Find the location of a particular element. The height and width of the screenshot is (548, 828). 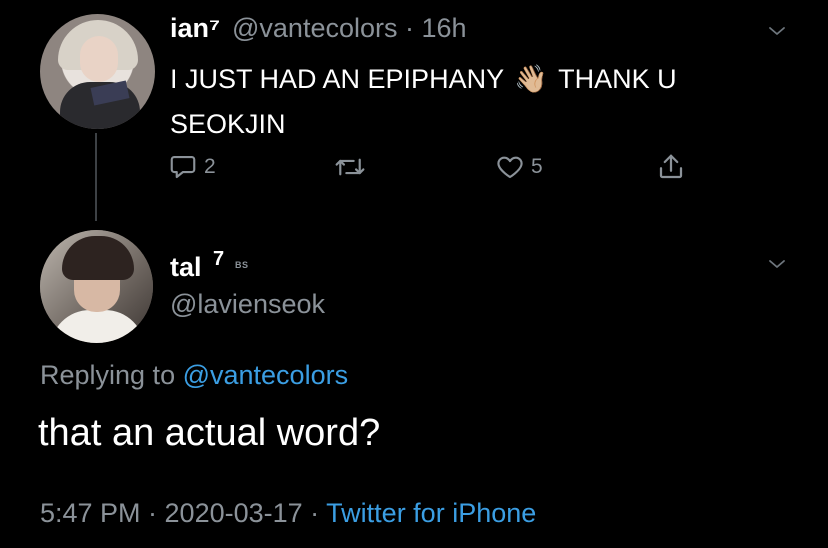

reply-count: 2 is located at coordinates (210, 166).